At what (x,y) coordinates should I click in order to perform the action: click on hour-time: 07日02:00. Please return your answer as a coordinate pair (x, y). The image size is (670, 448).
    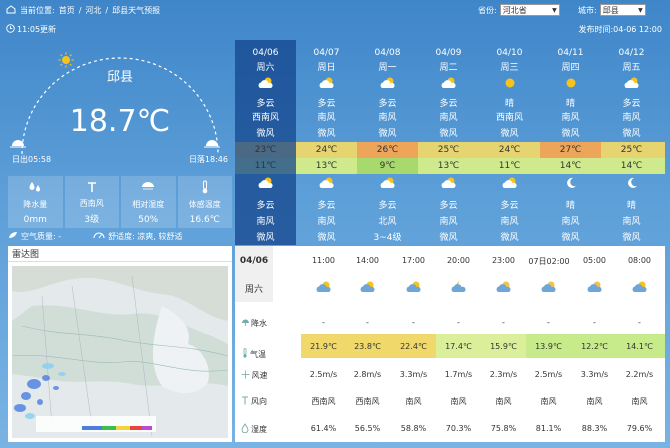
    Looking at the image, I should click on (549, 261).